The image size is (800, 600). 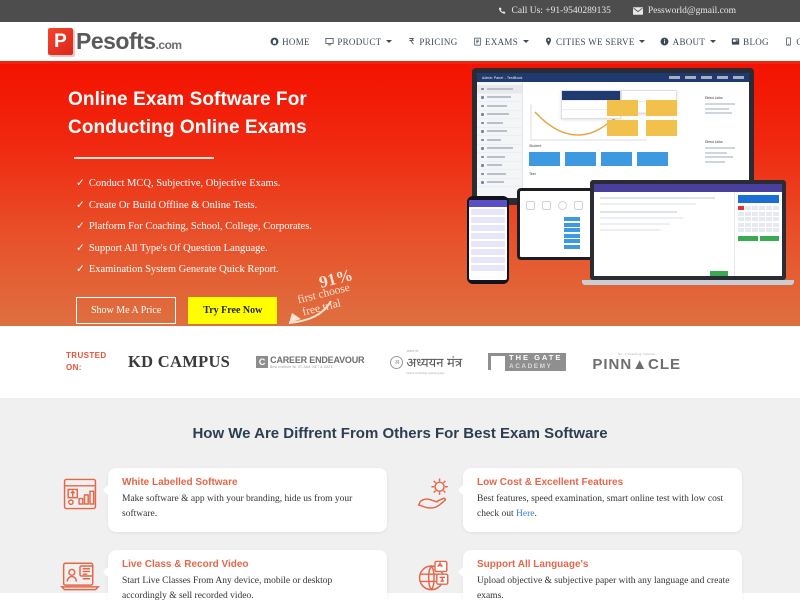 What do you see at coordinates (788, 41) in the screenshot?
I see `mobile-icon` at bounding box center [788, 41].